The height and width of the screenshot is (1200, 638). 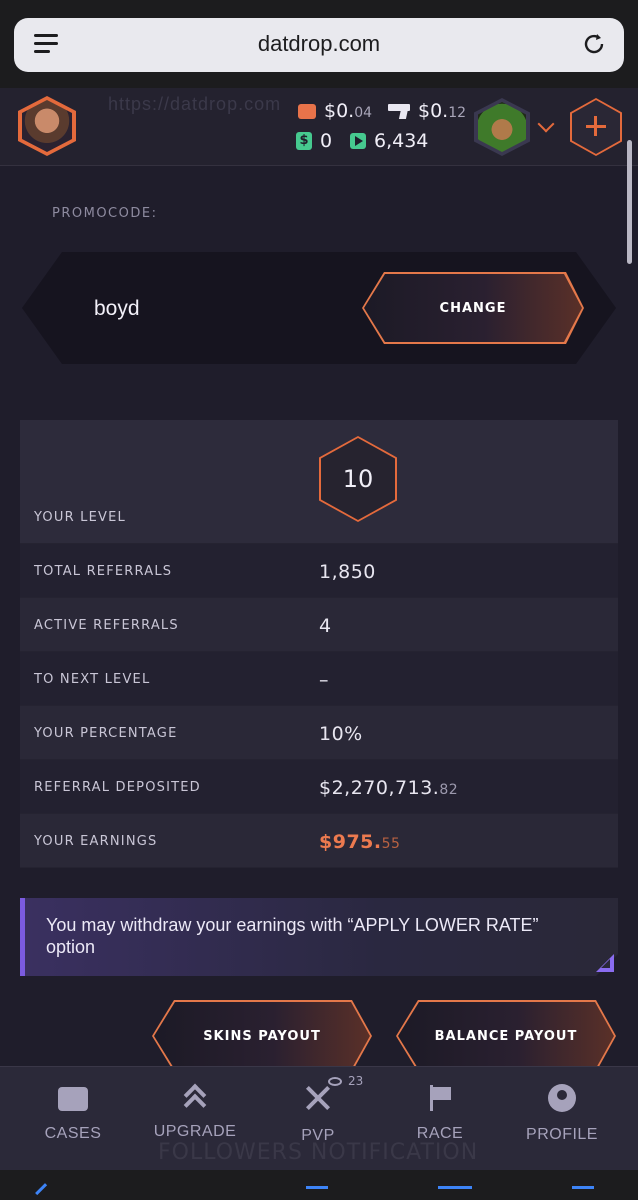 I want to click on browser-bottom-bar, so click(x=319, y=1185).